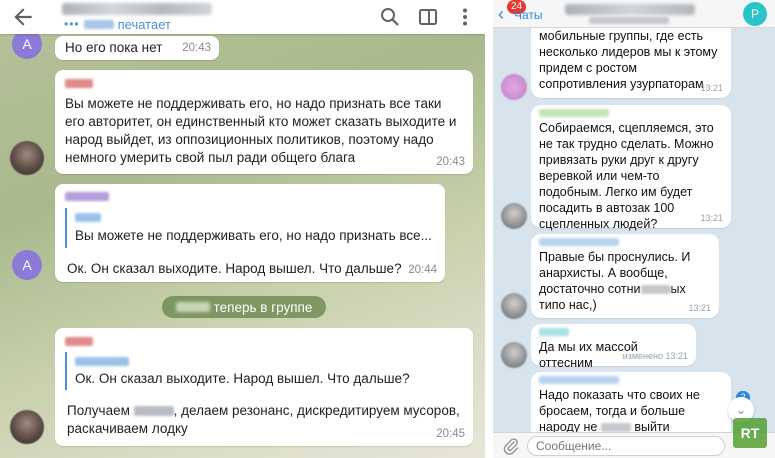 The height and width of the screenshot is (458, 775). Describe the element at coordinates (428, 17) in the screenshot. I see `sidebar-icon` at that location.